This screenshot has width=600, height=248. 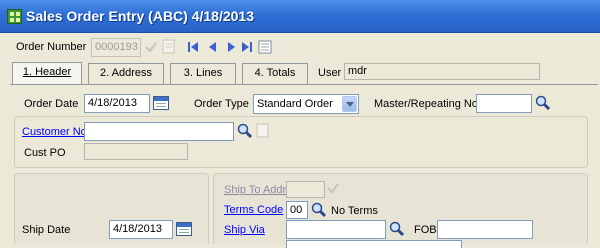 I want to click on cust-po-field, so click(x=136, y=151).